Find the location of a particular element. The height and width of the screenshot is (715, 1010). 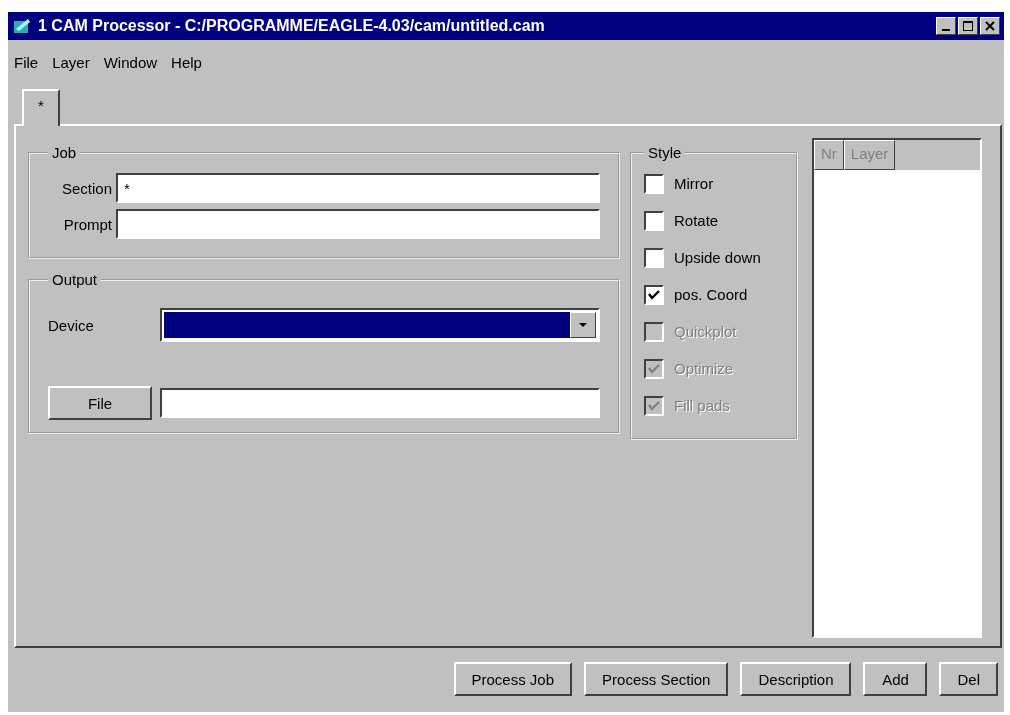

close-icon is located at coordinates (990, 26).